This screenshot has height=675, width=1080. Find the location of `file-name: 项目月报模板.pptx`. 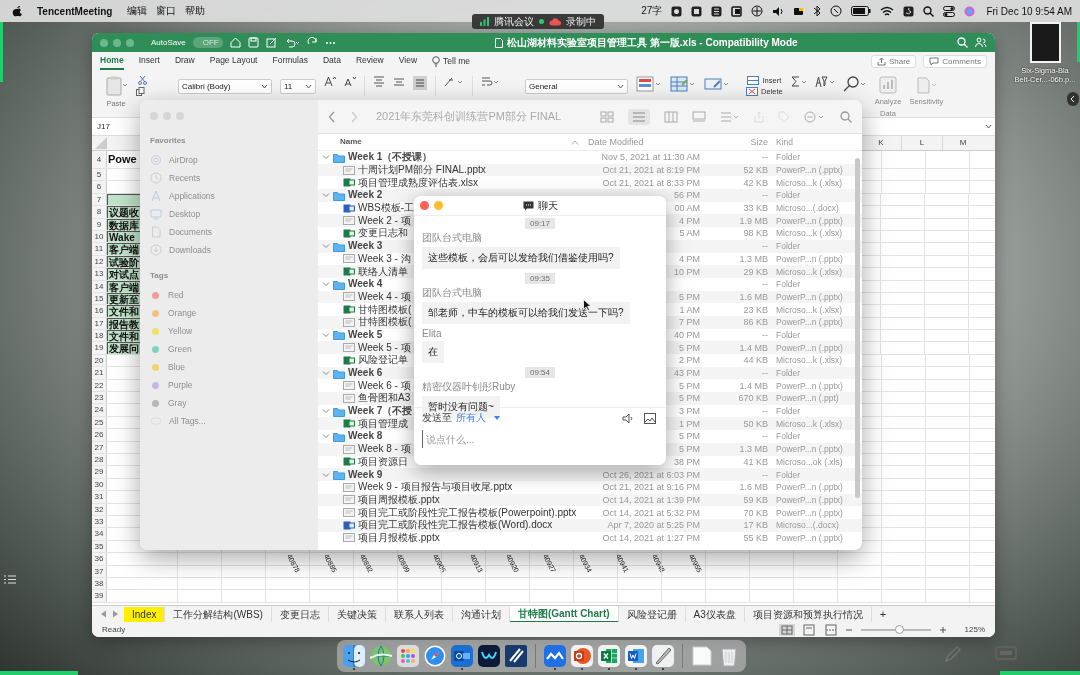

file-name: 项目月报模板.pptx is located at coordinates (399, 537).